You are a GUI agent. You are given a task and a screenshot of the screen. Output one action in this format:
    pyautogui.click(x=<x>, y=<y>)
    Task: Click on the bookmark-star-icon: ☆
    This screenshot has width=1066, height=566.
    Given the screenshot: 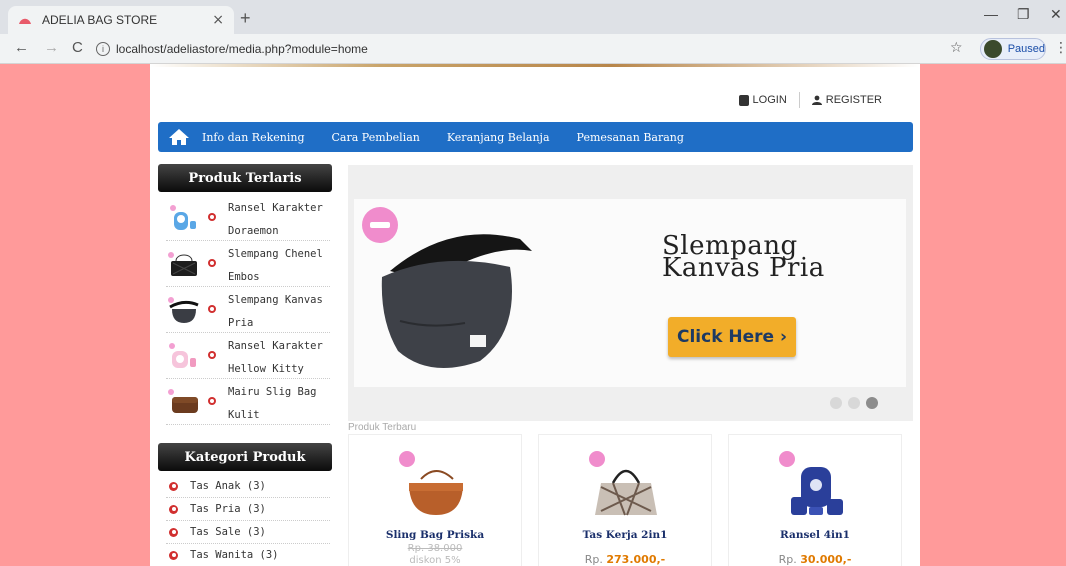 What is the action you would take?
    pyautogui.click(x=956, y=48)
    